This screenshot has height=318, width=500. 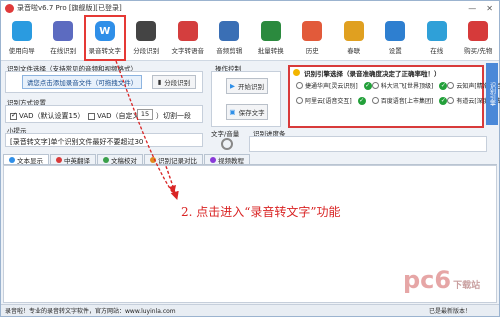 I want to click on volume-dial-icon, so click(x=227, y=144).